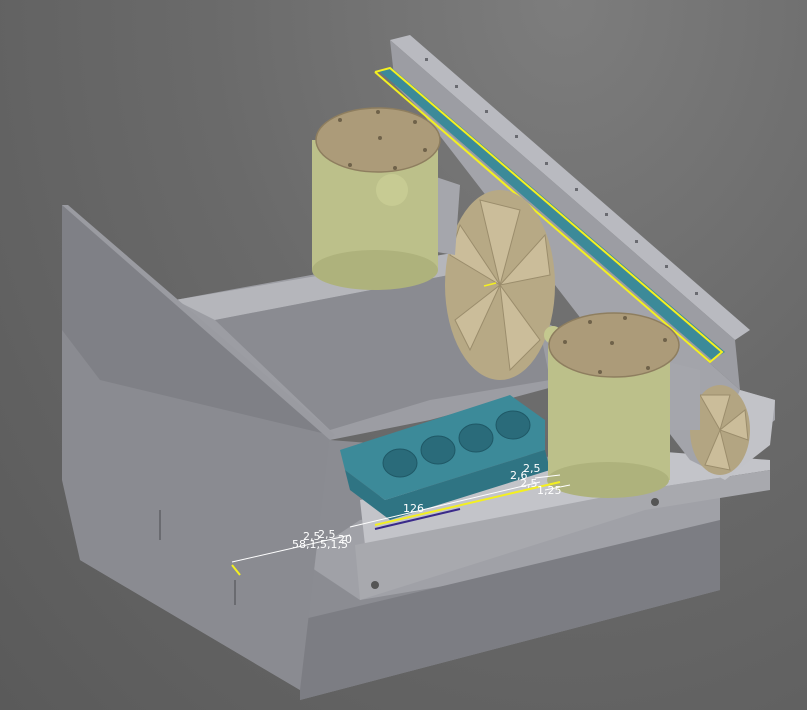 This screenshot has width=807, height=710. Describe the element at coordinates (549, 490) in the screenshot. I see `dimension-1-25: 1,25` at that location.